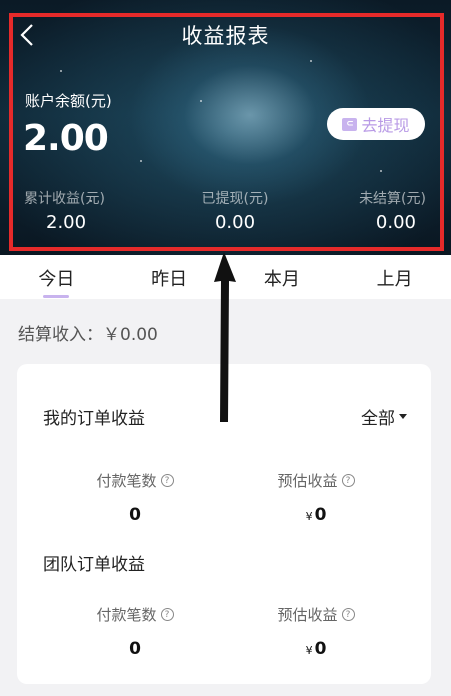 The image size is (451, 696). I want to click on balance-label: 账户余额(元), so click(68, 101).